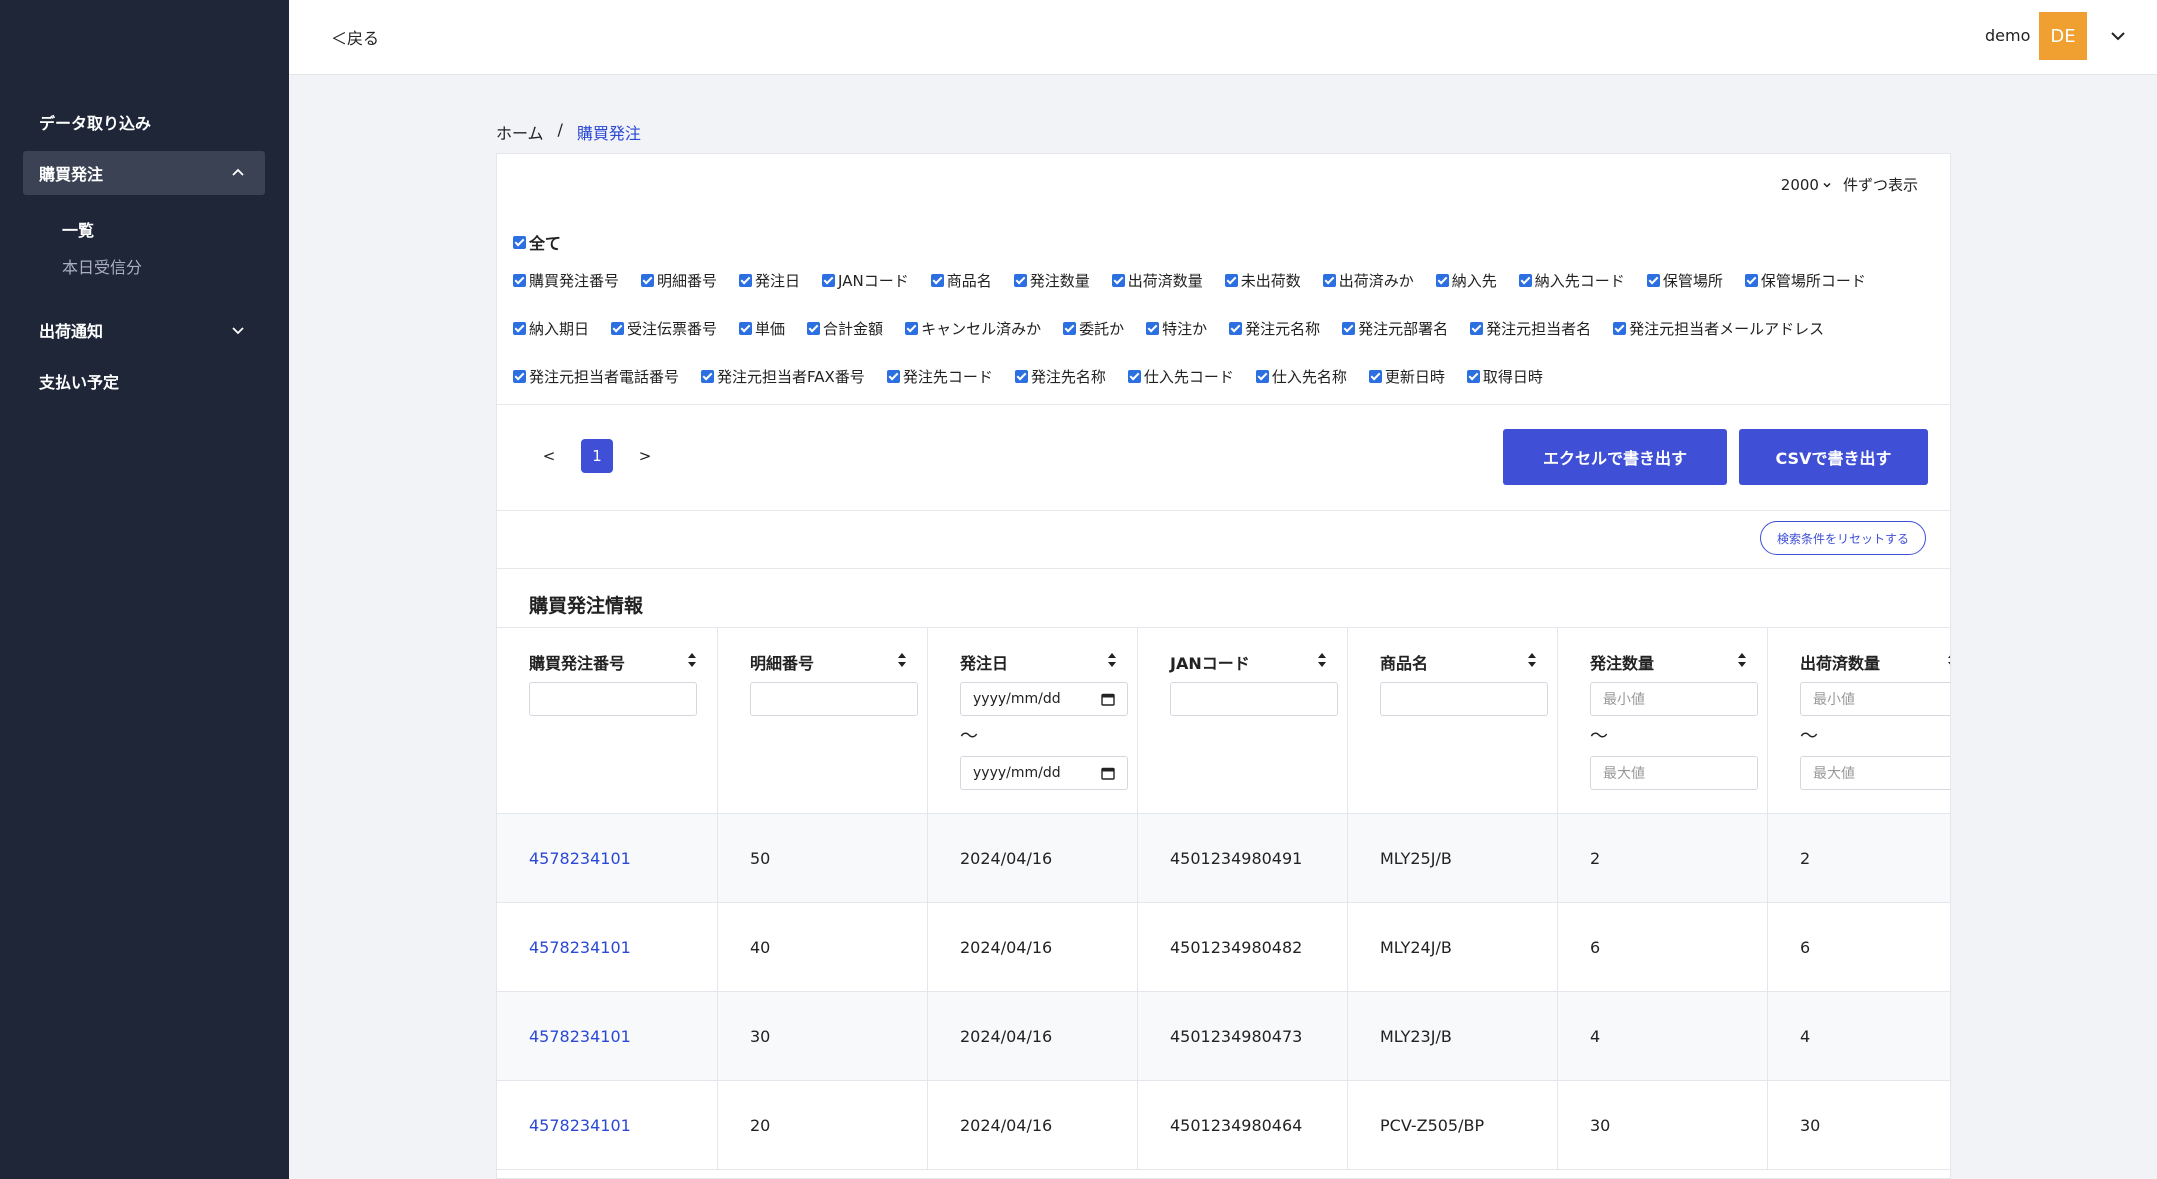 This screenshot has width=2157, height=1179. I want to click on checkbox-label: 発注先コード, so click(947, 377).